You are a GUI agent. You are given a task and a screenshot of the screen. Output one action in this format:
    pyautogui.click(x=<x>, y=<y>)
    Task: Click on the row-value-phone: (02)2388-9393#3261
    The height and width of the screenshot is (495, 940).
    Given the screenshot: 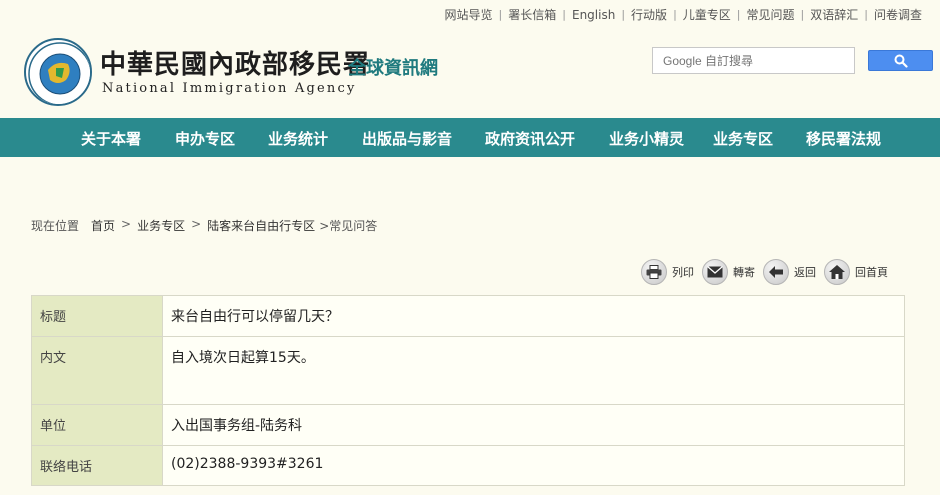 What is the action you would take?
    pyautogui.click(x=533, y=465)
    